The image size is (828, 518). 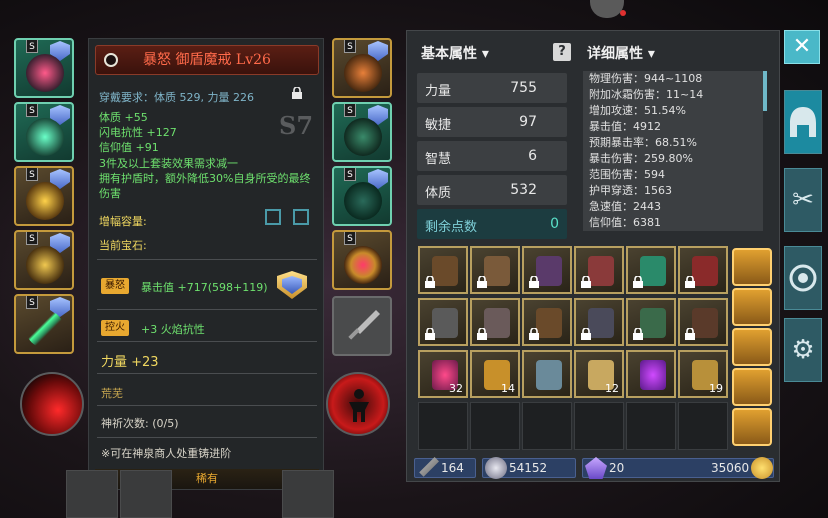 What do you see at coordinates (625, 206) in the screenshot?
I see `detail-attr: 急速值：2443` at bounding box center [625, 206].